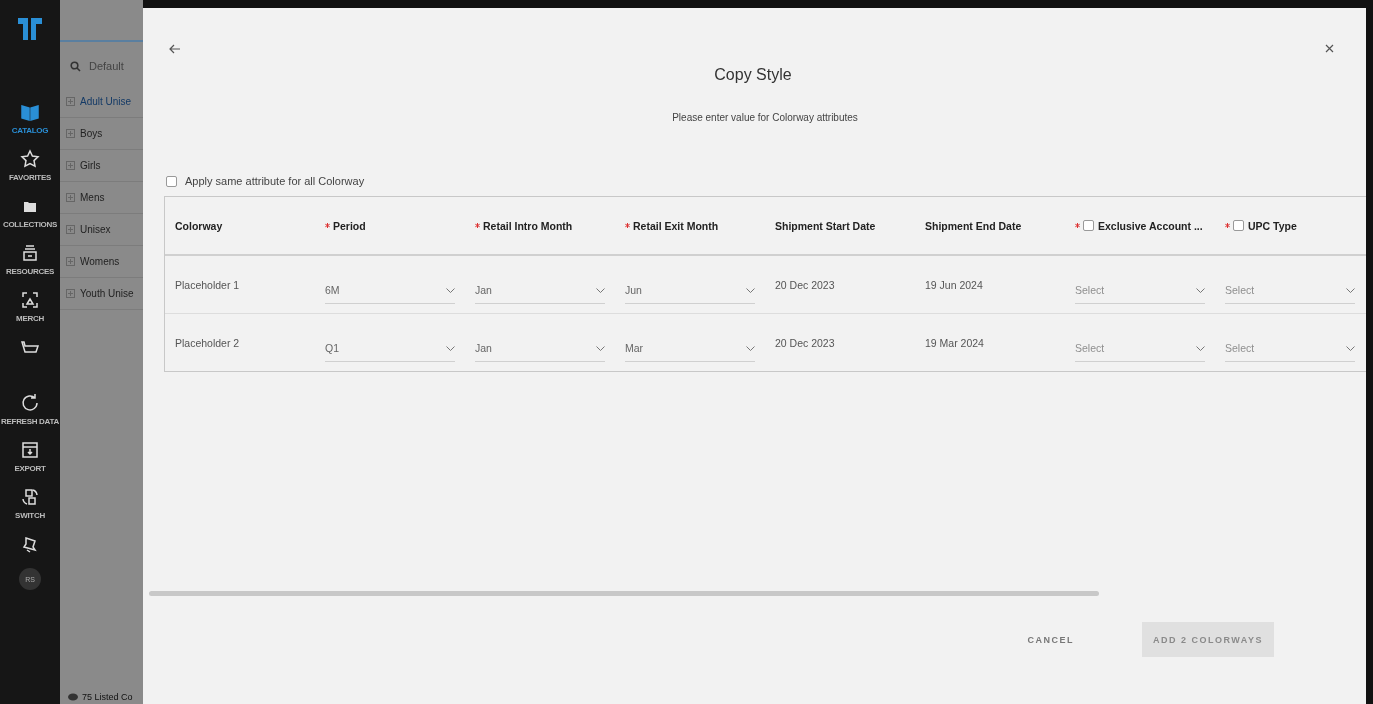  I want to click on back-icon, so click(175, 49).